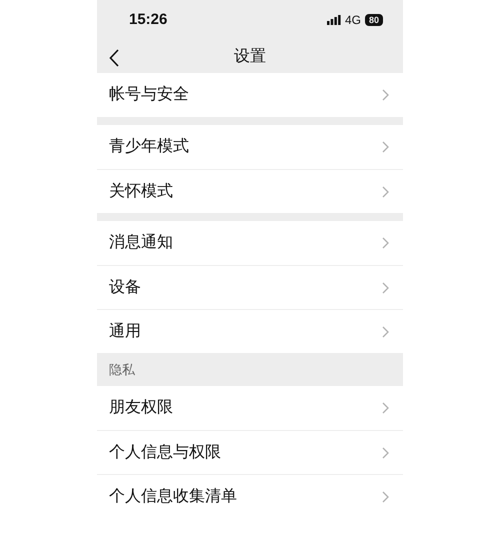 This screenshot has width=500, height=533. Describe the element at coordinates (373, 20) in the screenshot. I see `battery-level: 80` at that location.